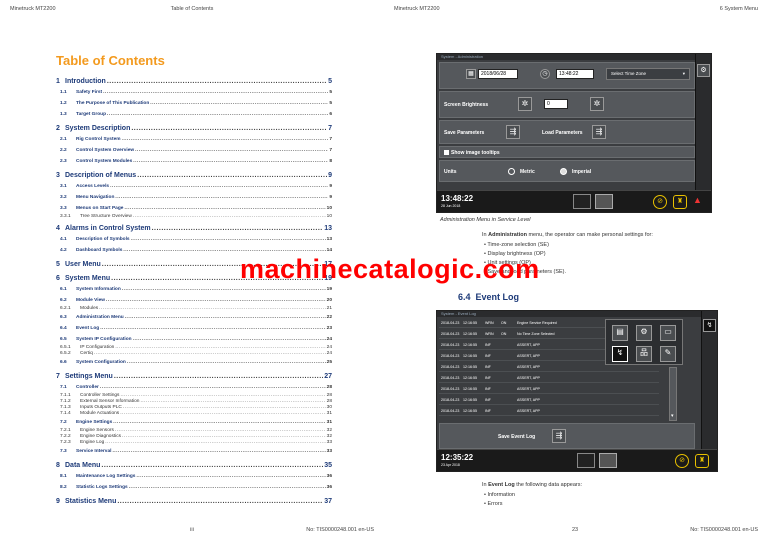  Describe the element at coordinates (471, 74) in the screenshot. I see `calendar-icon: ▦` at that location.